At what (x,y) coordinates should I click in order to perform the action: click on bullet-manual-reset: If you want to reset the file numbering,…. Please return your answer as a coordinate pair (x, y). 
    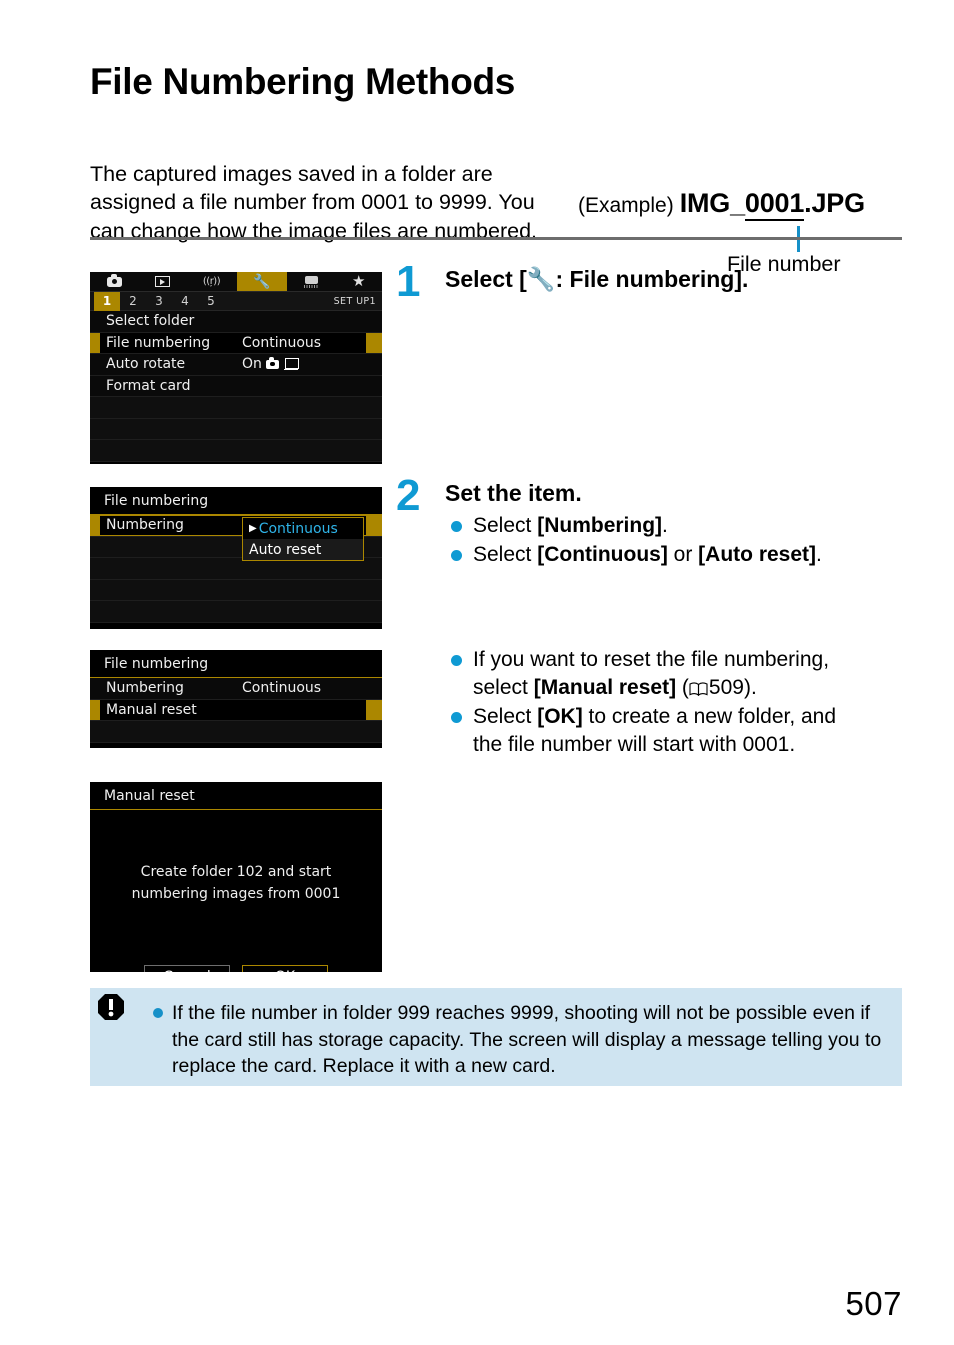
    Looking at the image, I should click on (680, 674).